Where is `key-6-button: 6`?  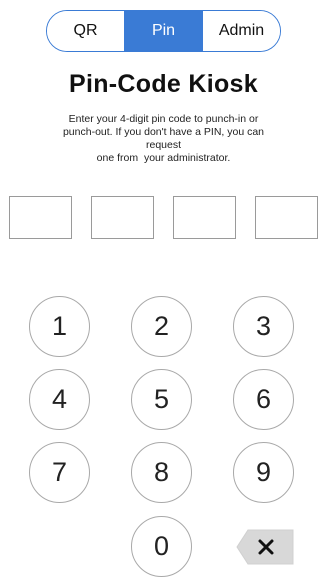 key-6-button: 6 is located at coordinates (263, 399).